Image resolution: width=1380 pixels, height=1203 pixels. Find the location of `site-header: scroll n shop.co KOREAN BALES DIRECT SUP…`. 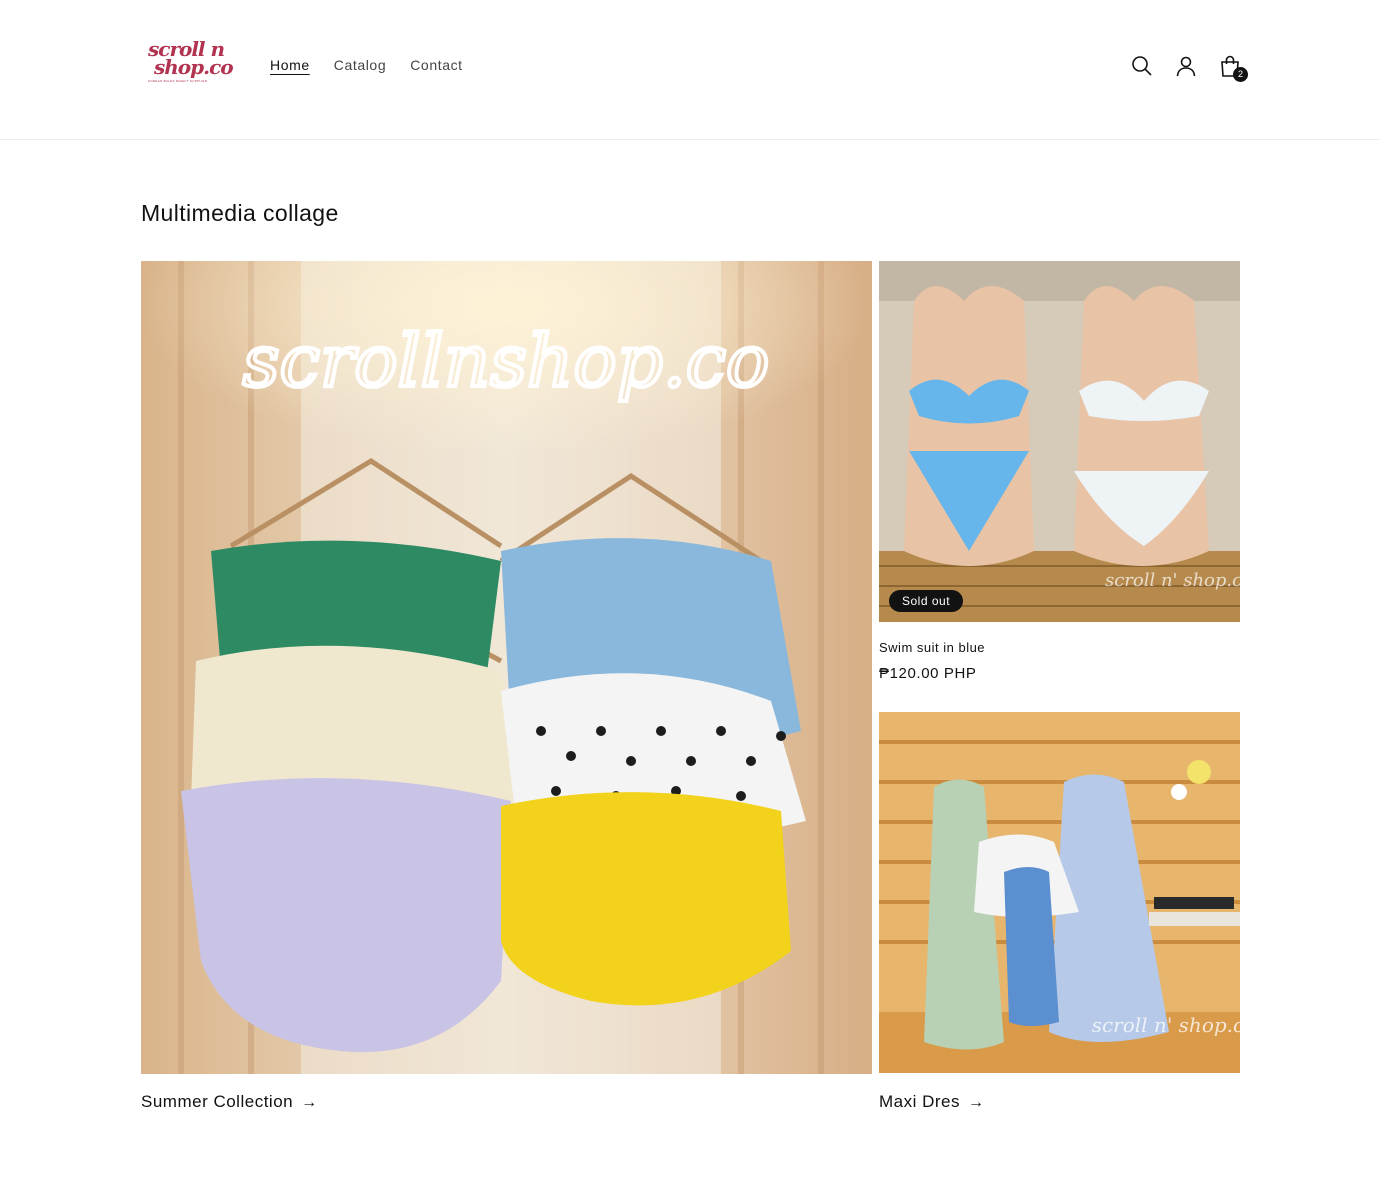

site-header: scroll n shop.co KOREAN BALES DIRECT SUP… is located at coordinates (690, 70).